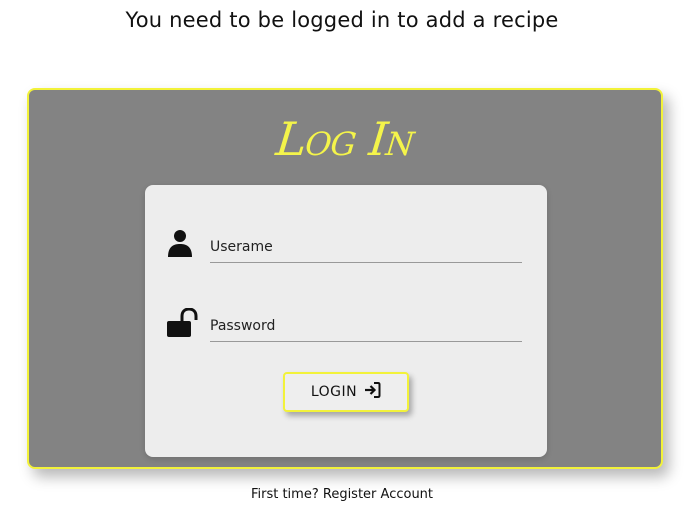 The width and height of the screenshot is (684, 513). Describe the element at coordinates (345, 139) in the screenshot. I see `login-heading: Log In` at that location.